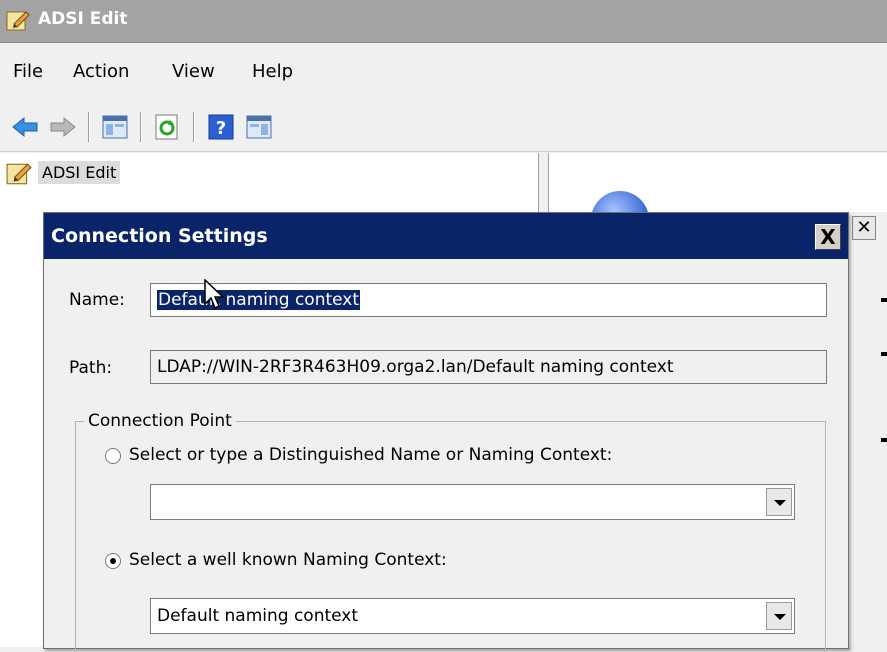 The width and height of the screenshot is (887, 652). I want to click on menu-file: File, so click(28, 71).